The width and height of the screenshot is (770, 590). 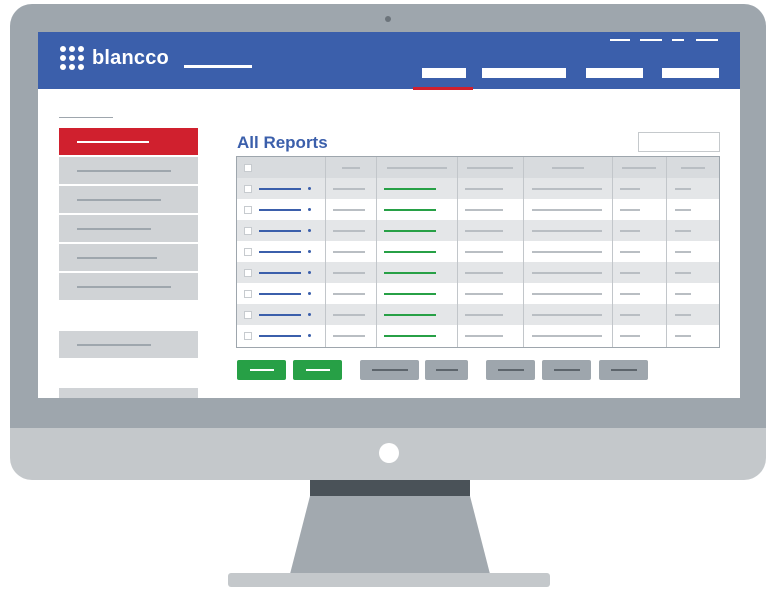 What do you see at coordinates (389, 453) in the screenshot?
I see `power-button-icon` at bounding box center [389, 453].